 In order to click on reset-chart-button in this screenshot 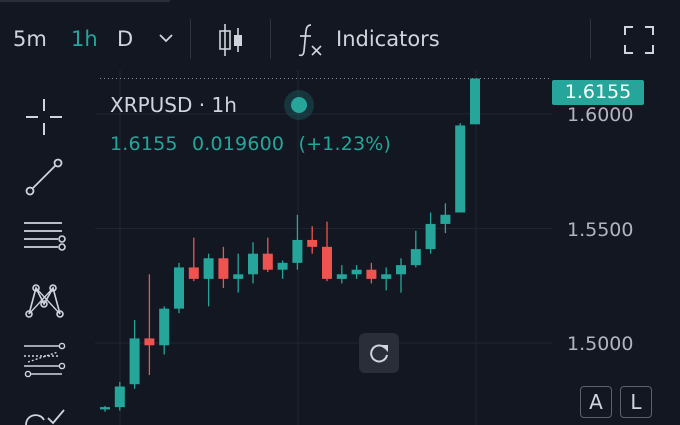, I will do `click(379, 353)`.